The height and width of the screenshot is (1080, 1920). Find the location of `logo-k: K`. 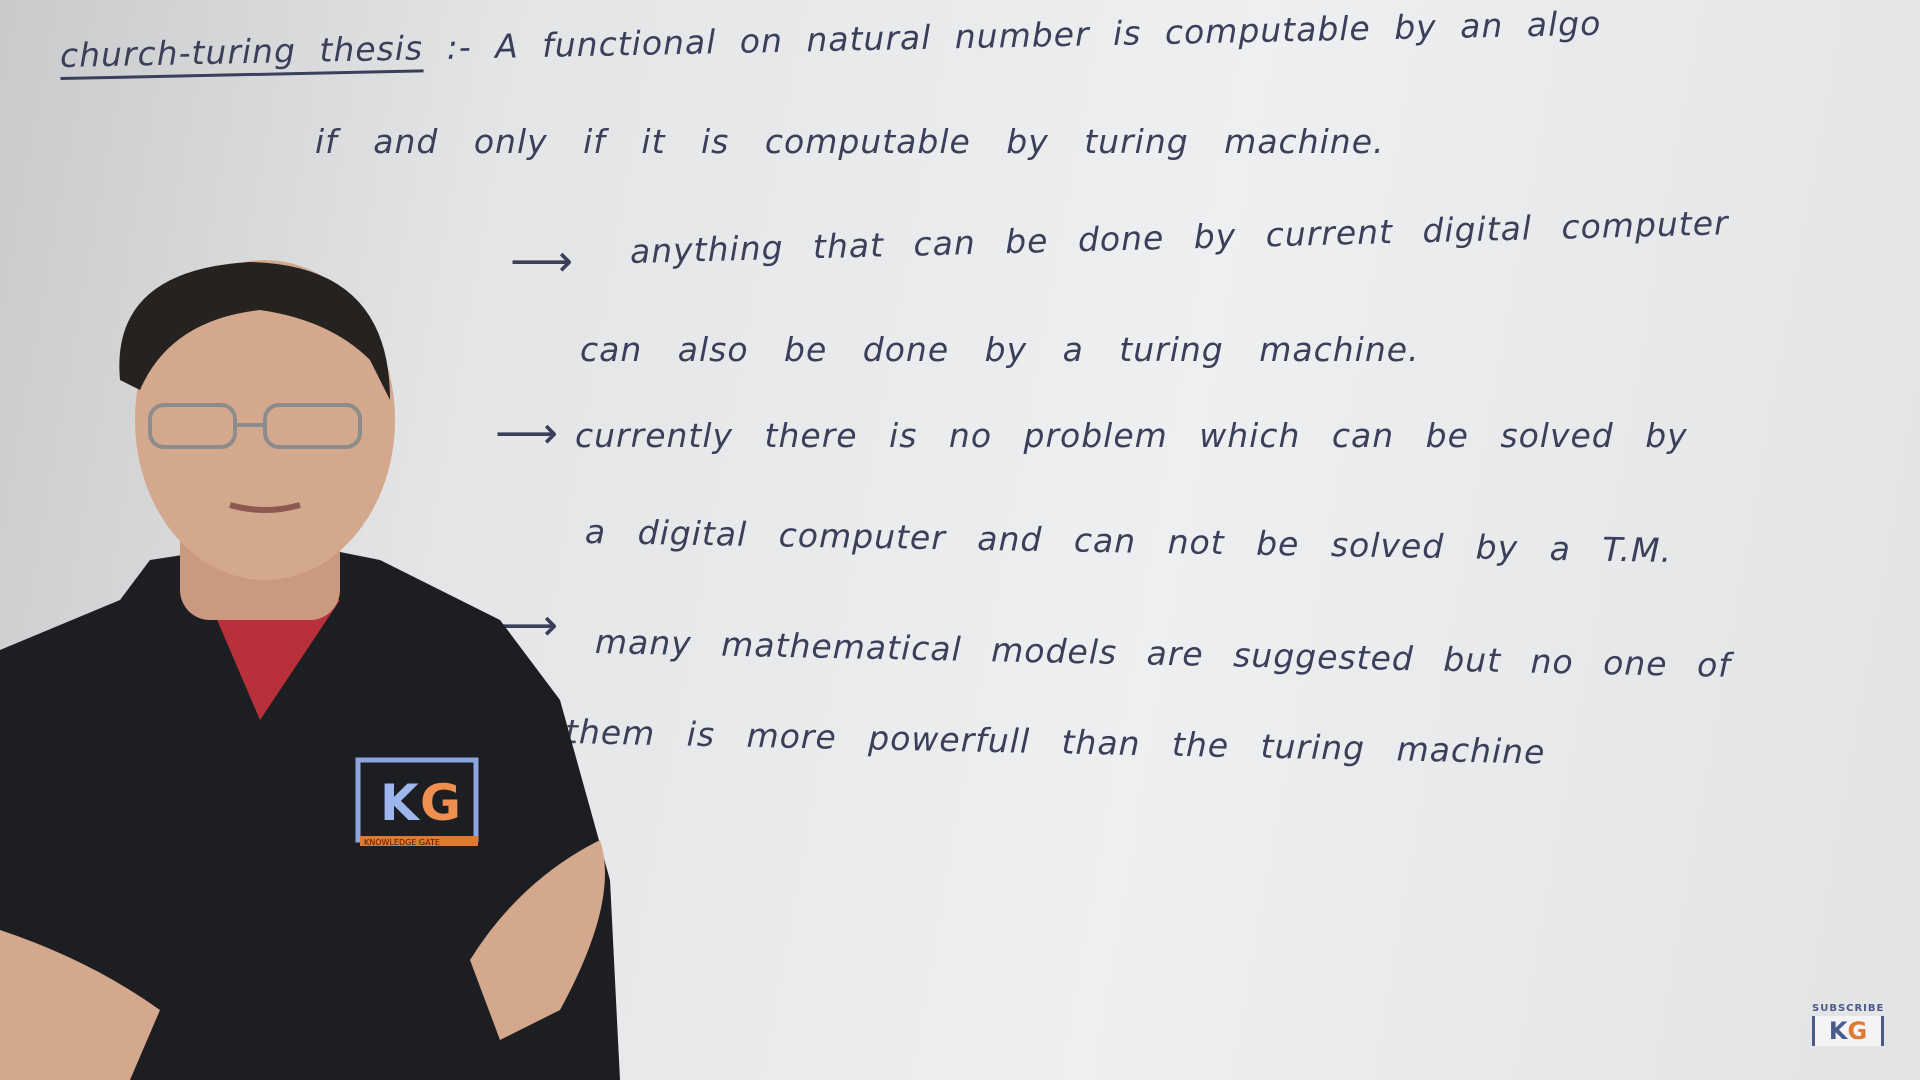

logo-k: K is located at coordinates (1838, 1031).